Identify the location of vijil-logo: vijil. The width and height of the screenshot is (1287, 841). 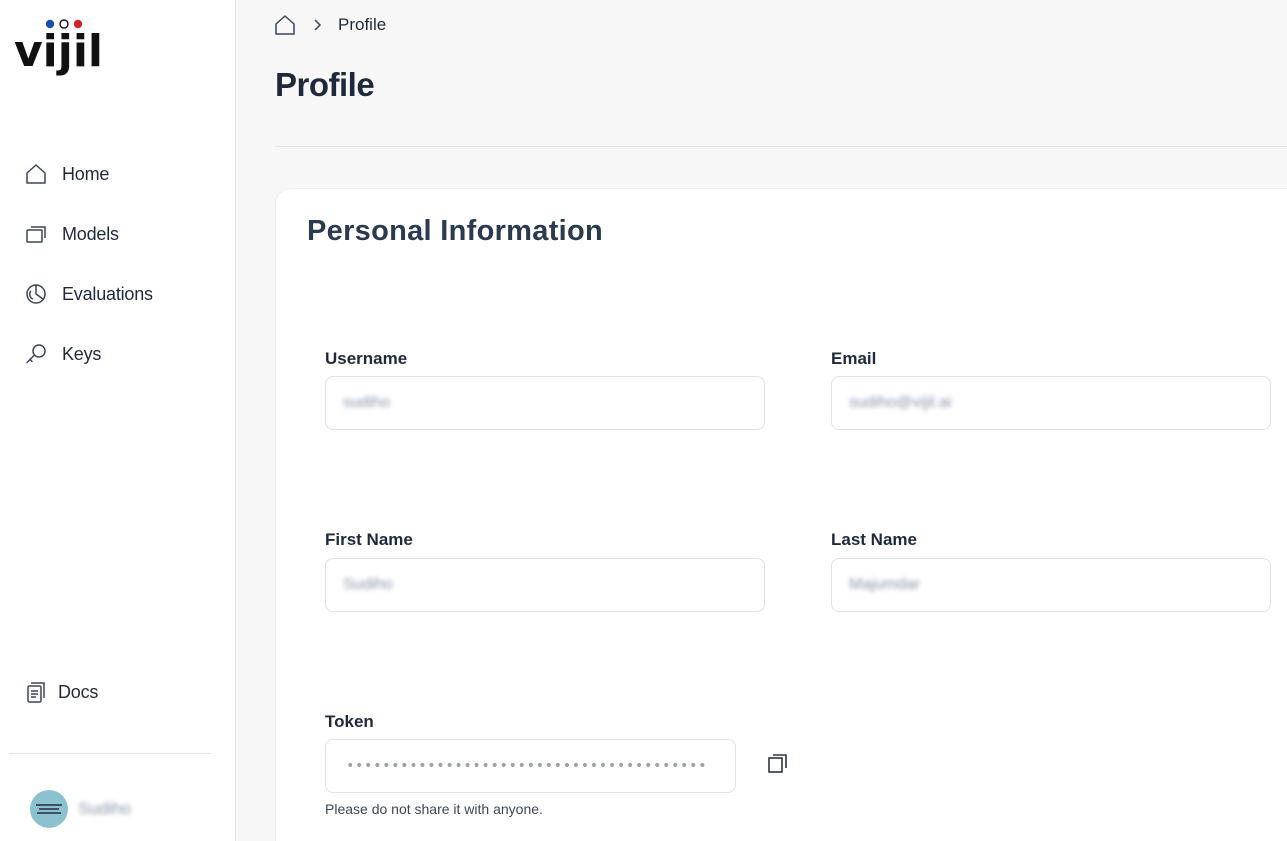
(57, 49).